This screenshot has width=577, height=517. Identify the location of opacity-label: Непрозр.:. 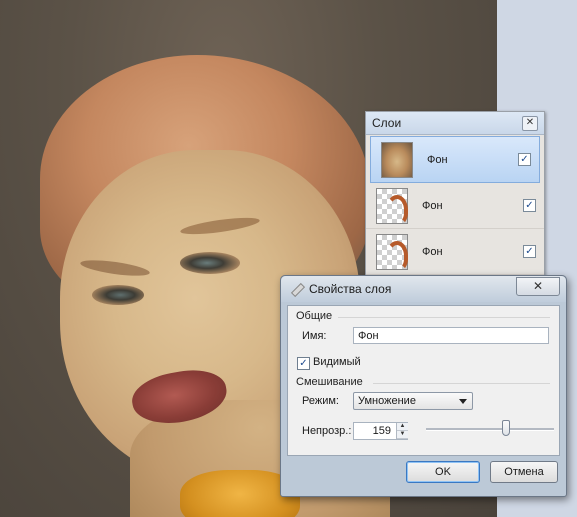
(327, 431).